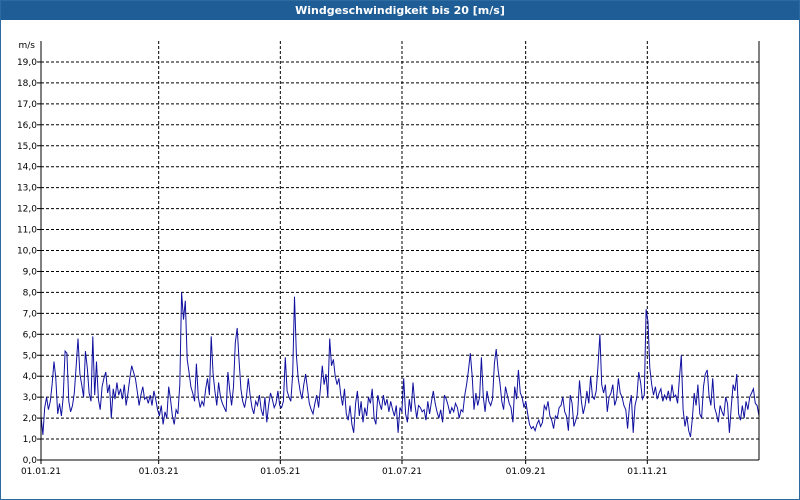  Describe the element at coordinates (280, 472) in the screenshot. I see `x-tick-label: 01.05.21` at that location.